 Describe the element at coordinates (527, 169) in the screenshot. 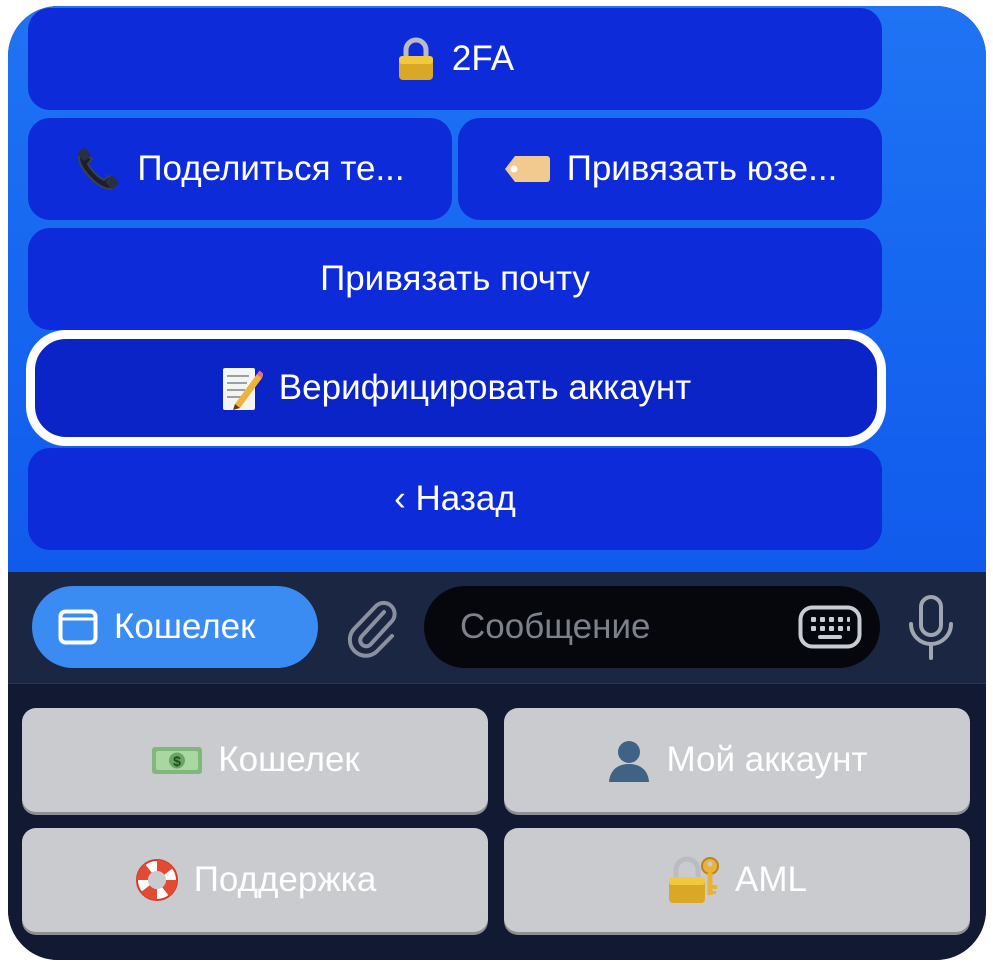

I see `label-tag-icon` at that location.